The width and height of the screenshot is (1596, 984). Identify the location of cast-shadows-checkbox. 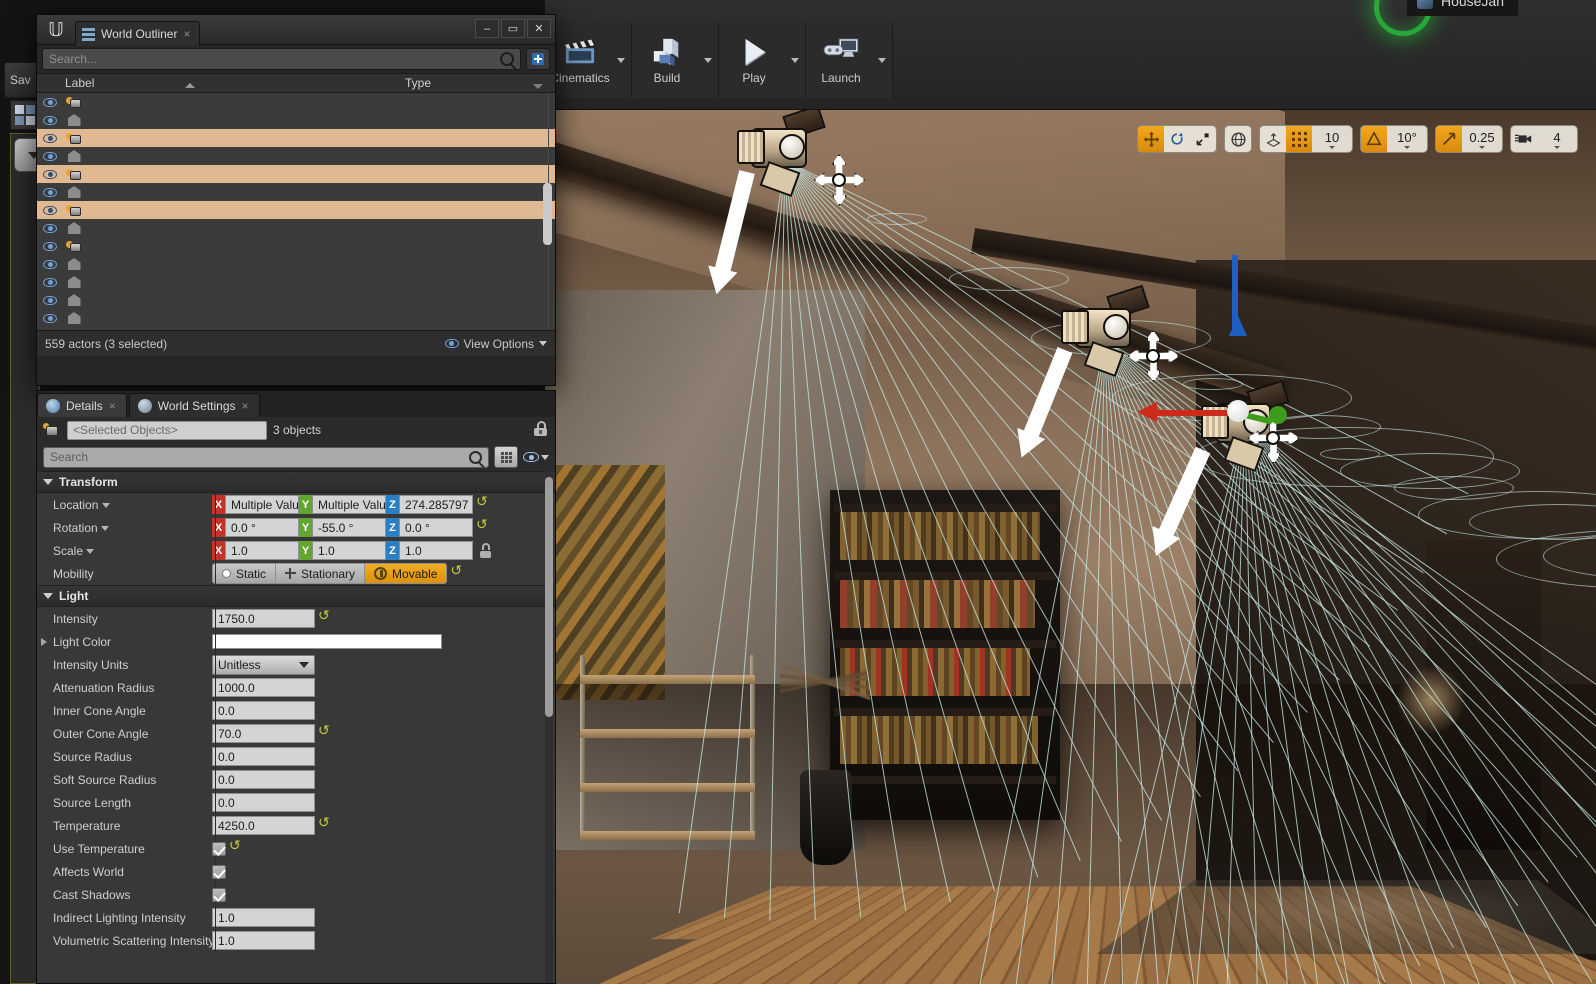
(219, 894).